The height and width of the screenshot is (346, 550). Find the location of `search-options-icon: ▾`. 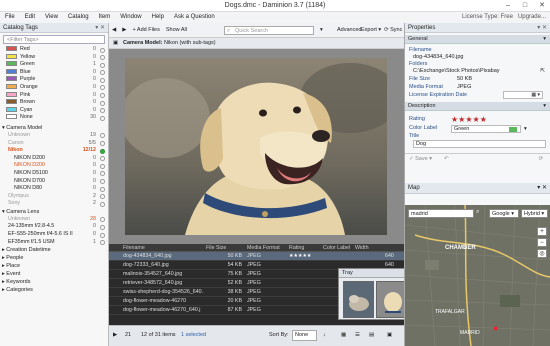

search-options-icon: ▾ is located at coordinates (321, 30).